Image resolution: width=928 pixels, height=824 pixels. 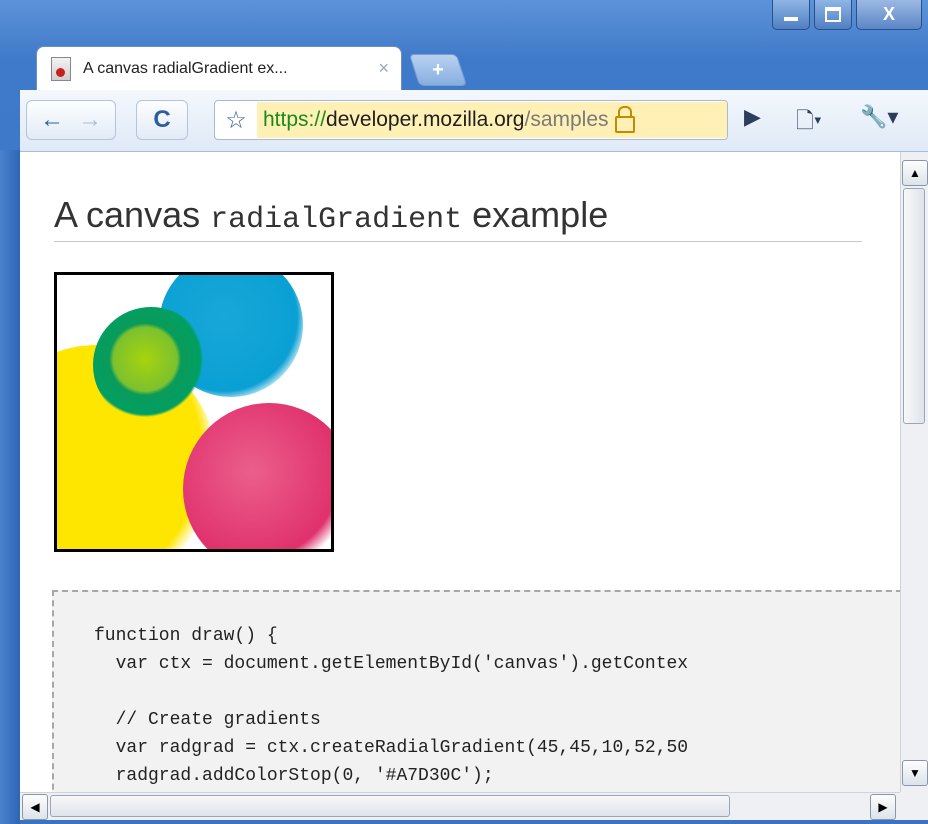 I want to click on page-menu-icon: 🗋▾, so click(x=809, y=123).